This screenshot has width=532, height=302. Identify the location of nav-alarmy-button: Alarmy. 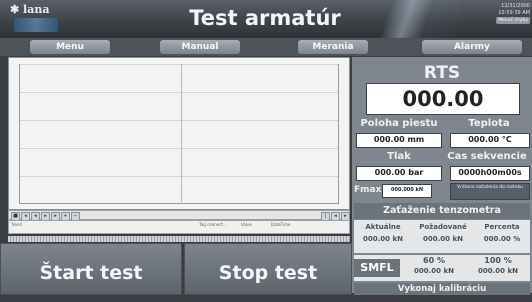
(472, 47).